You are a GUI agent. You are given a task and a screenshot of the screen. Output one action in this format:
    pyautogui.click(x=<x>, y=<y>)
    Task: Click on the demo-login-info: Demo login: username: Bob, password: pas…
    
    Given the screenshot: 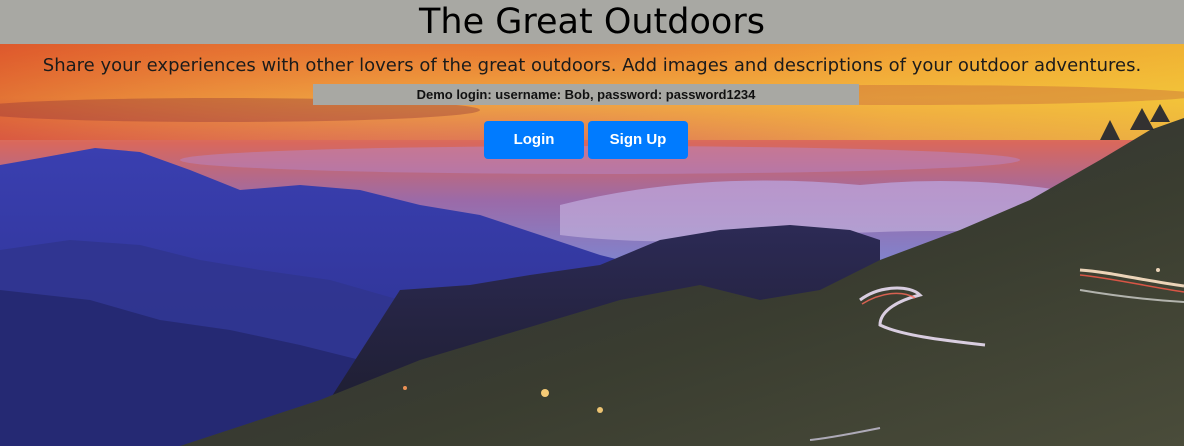 What is the action you would take?
    pyautogui.click(x=586, y=94)
    